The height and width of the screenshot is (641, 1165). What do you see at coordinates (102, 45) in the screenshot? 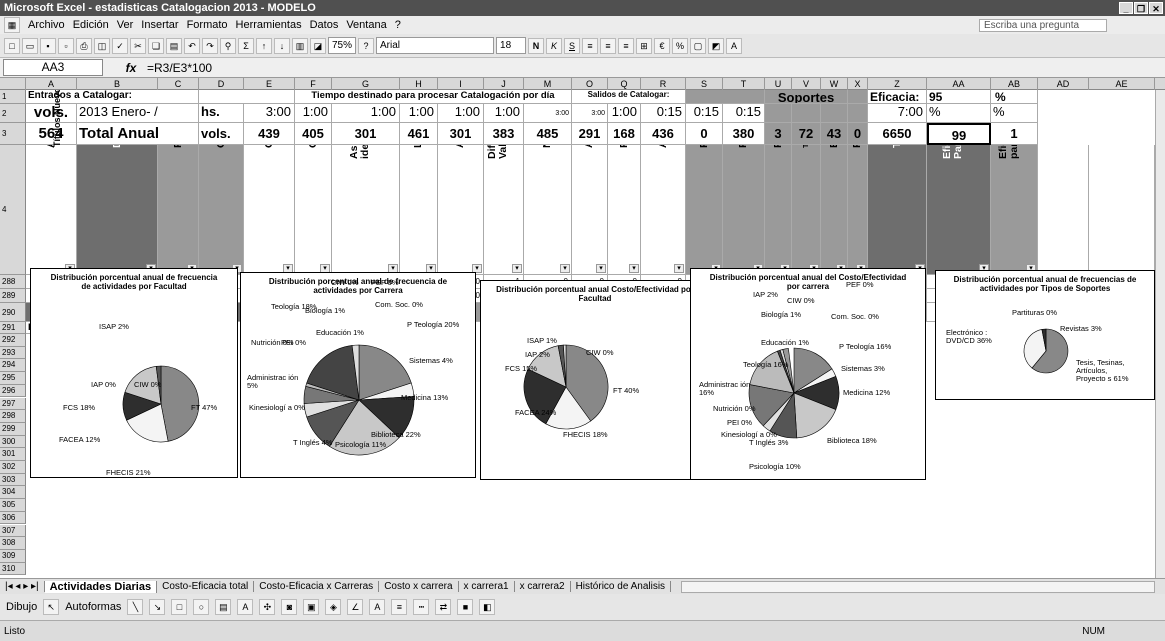
I see `preview-icon: ◫` at bounding box center [102, 45].